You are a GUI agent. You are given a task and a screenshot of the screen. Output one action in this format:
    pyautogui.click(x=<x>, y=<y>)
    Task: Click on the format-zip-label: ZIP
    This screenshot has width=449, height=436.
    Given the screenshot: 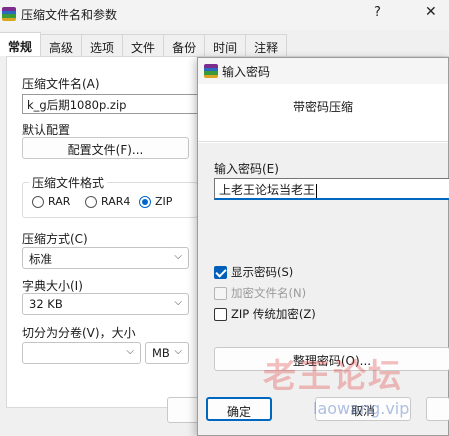 What is the action you would take?
    pyautogui.click(x=164, y=201)
    